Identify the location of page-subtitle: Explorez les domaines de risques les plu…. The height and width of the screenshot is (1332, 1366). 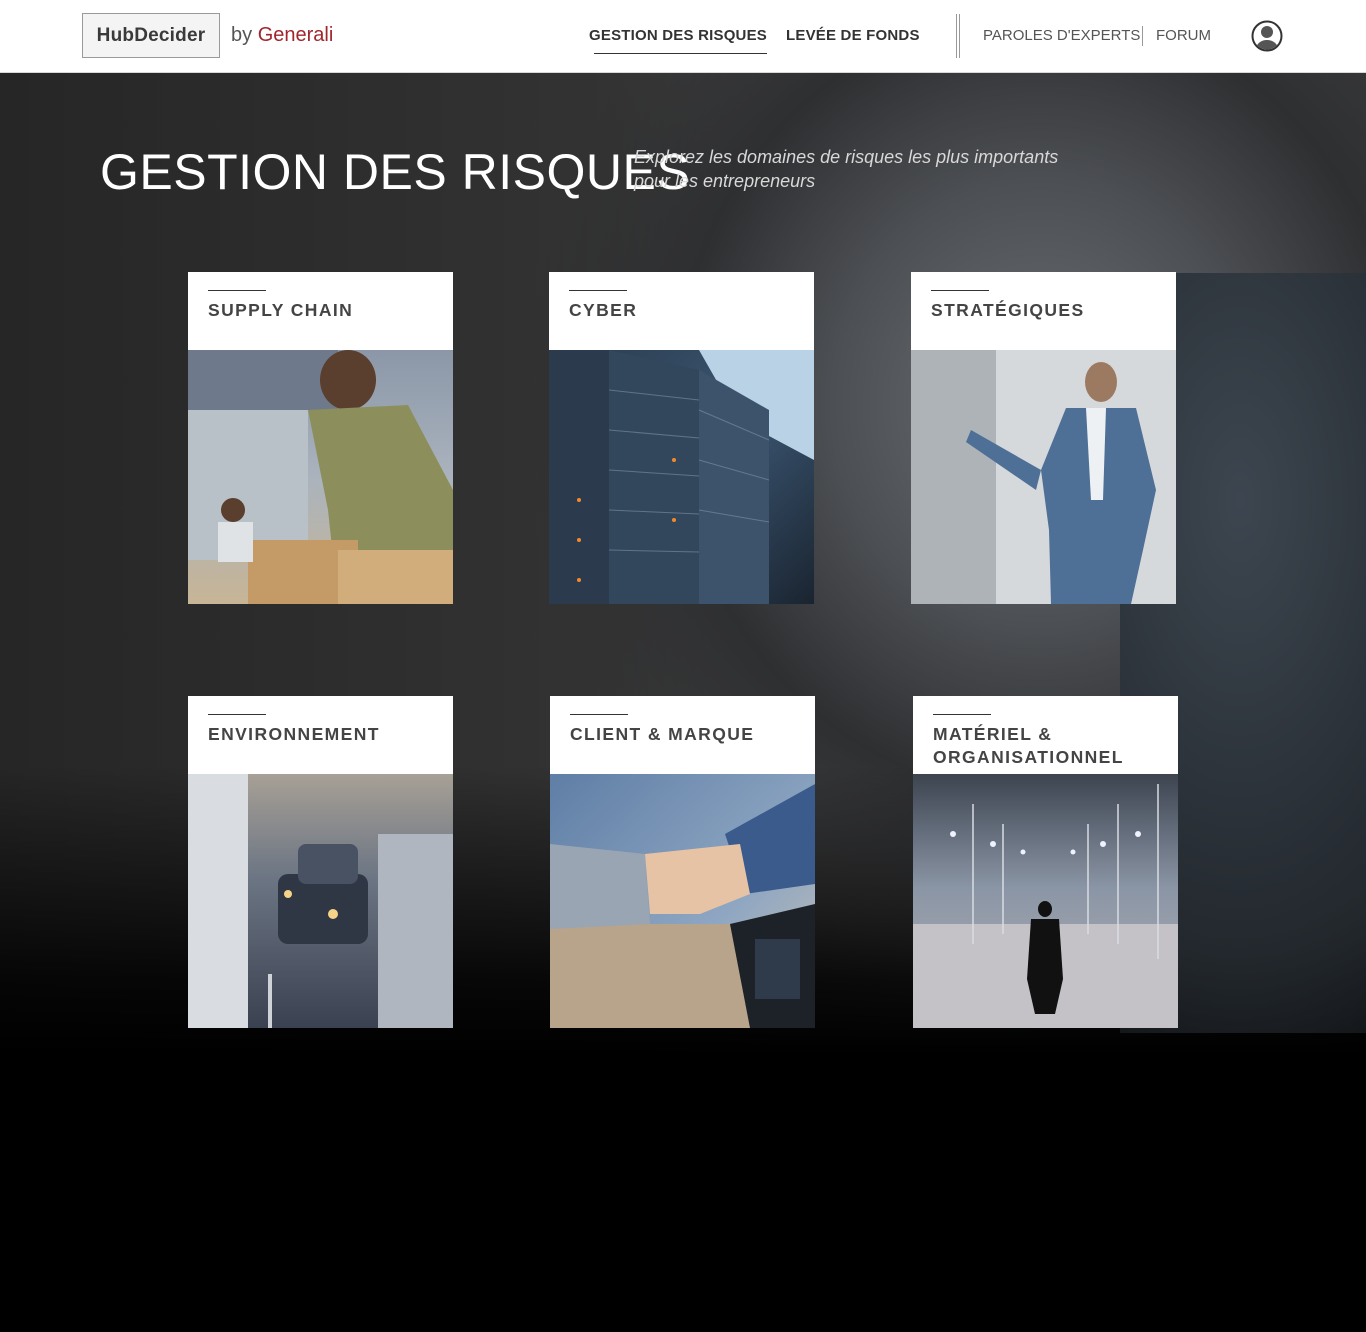
(846, 169).